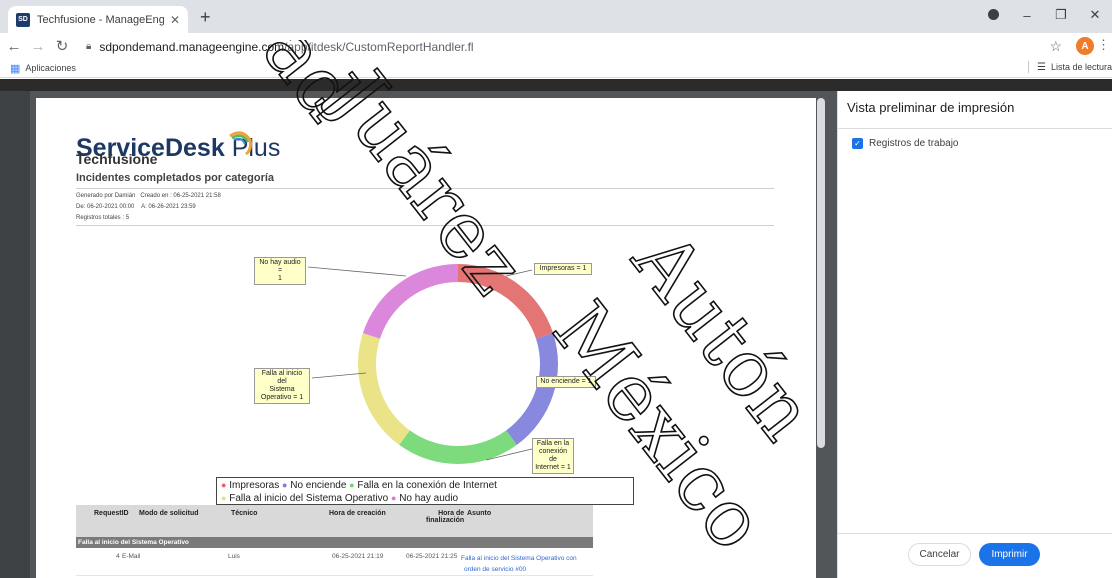  What do you see at coordinates (1028, 67) in the screenshot?
I see `separator` at bounding box center [1028, 67].